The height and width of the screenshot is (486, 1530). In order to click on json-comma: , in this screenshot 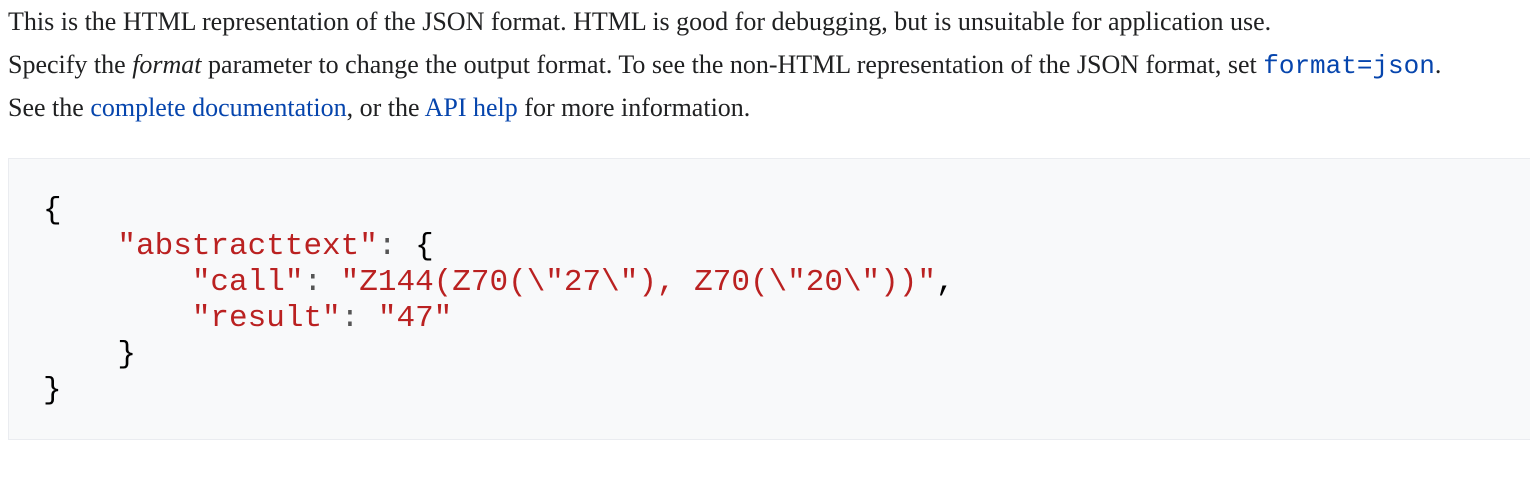, I will do `click(945, 282)`.